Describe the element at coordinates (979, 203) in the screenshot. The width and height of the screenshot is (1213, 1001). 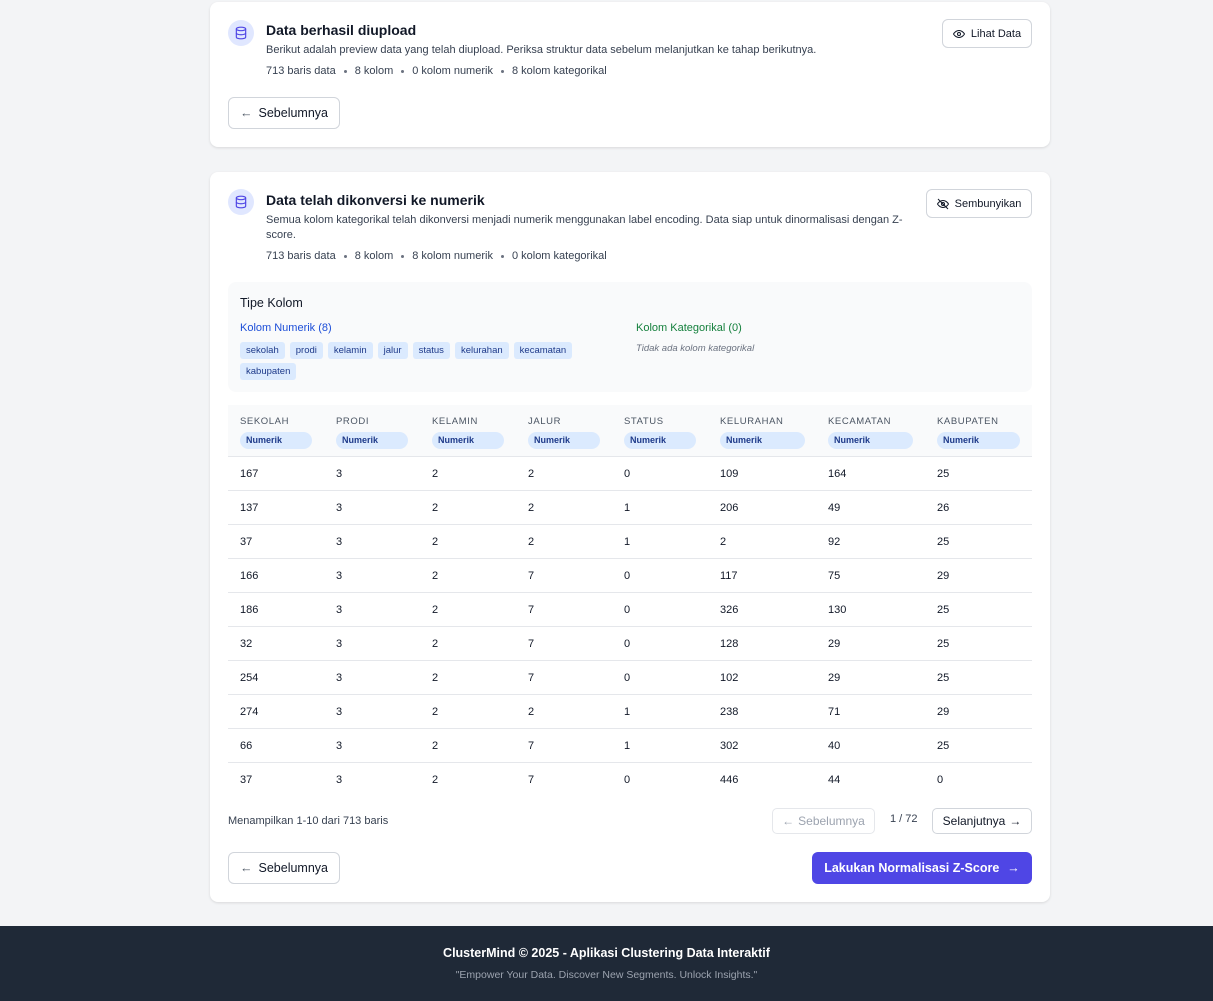
I see `hide-button: Sembunyikan` at that location.